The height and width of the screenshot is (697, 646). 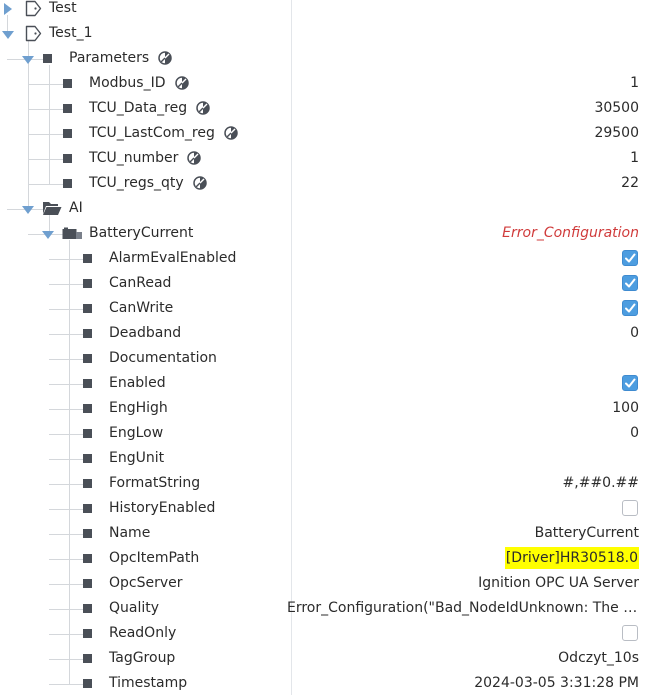 What do you see at coordinates (323, 184) in the screenshot?
I see `tree-row-tcu-regs-qty: TCU_regs_qty 22` at bounding box center [323, 184].